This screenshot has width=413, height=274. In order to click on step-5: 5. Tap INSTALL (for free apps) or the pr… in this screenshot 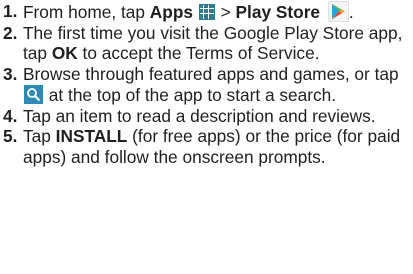, I will do `click(206, 146)`.